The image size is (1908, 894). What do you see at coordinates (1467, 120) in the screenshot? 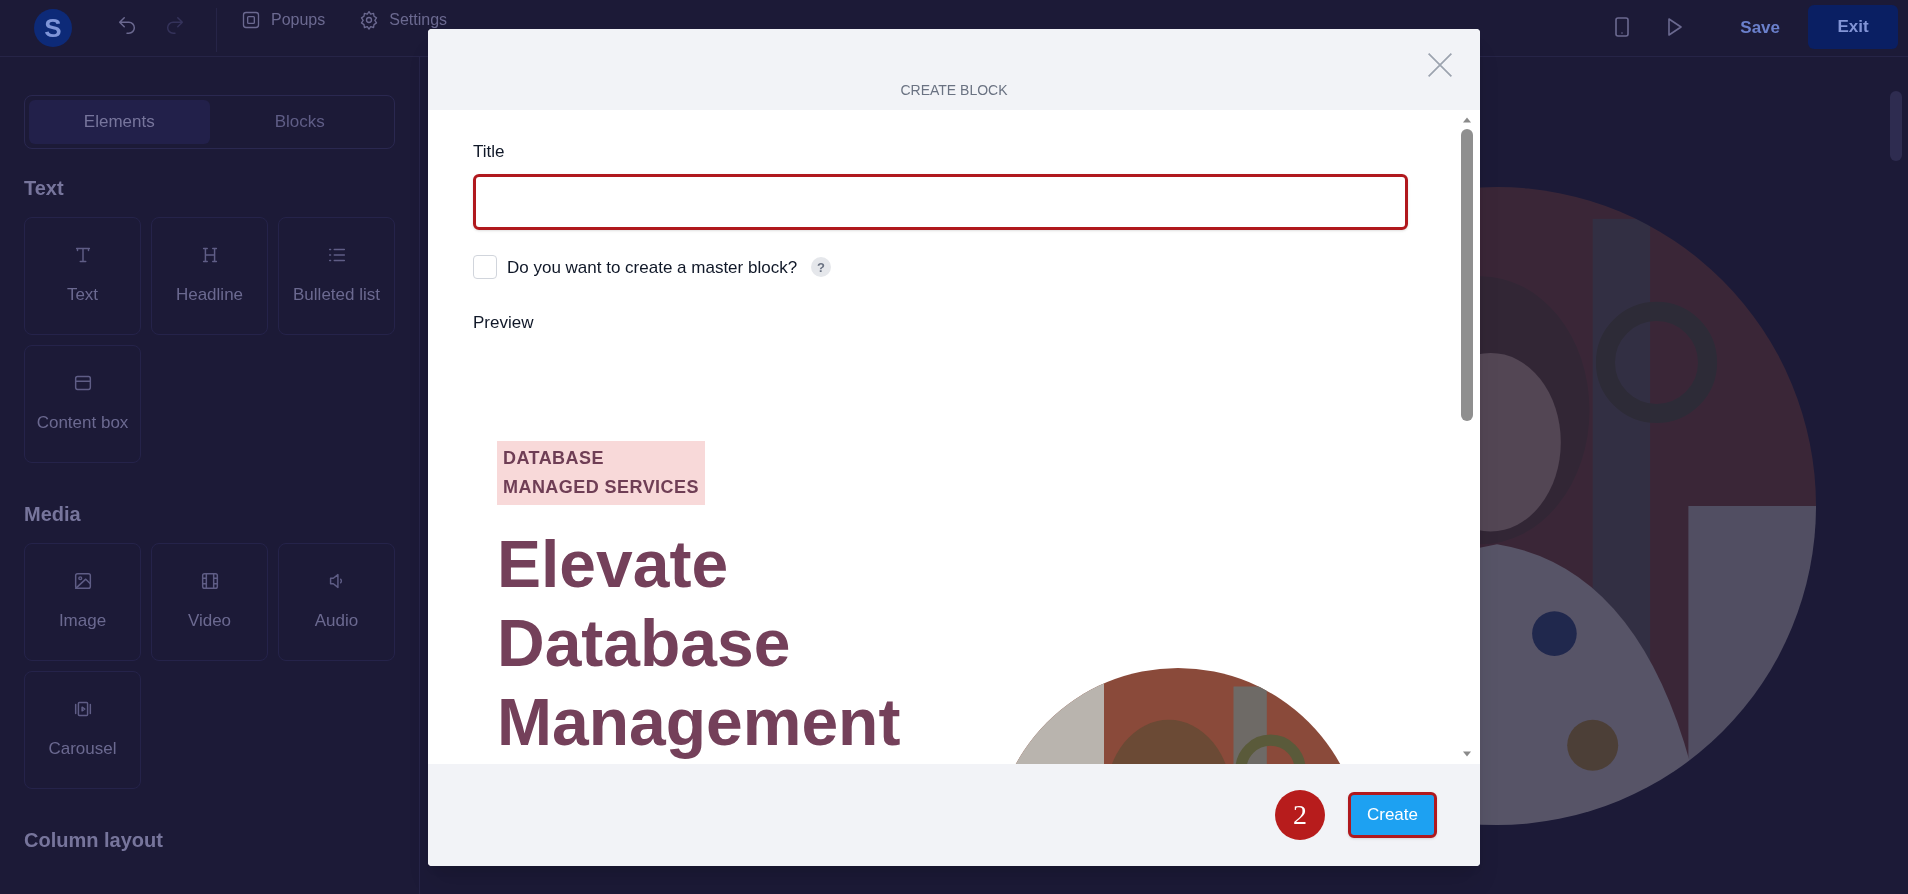
I see `scroll-up-icon` at bounding box center [1467, 120].